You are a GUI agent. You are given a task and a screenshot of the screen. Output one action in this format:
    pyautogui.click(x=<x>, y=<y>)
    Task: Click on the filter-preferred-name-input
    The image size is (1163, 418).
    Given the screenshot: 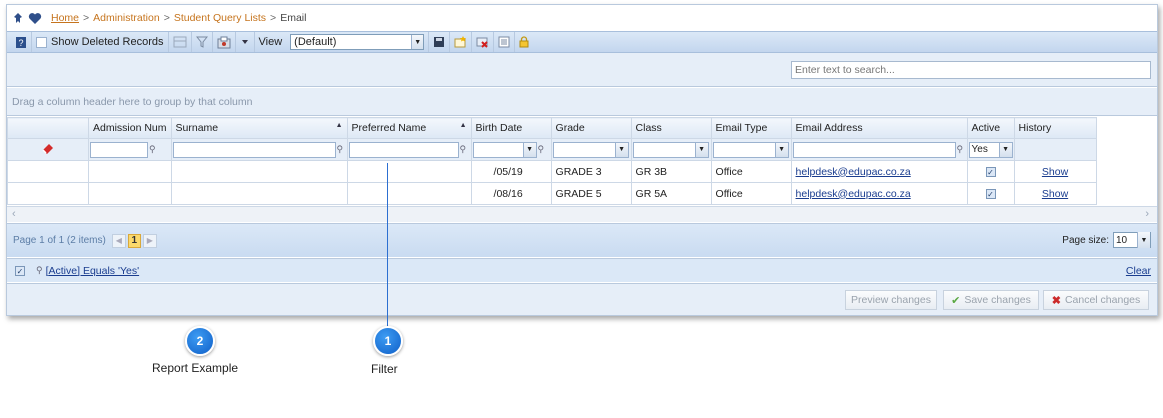 What is the action you would take?
    pyautogui.click(x=403, y=149)
    